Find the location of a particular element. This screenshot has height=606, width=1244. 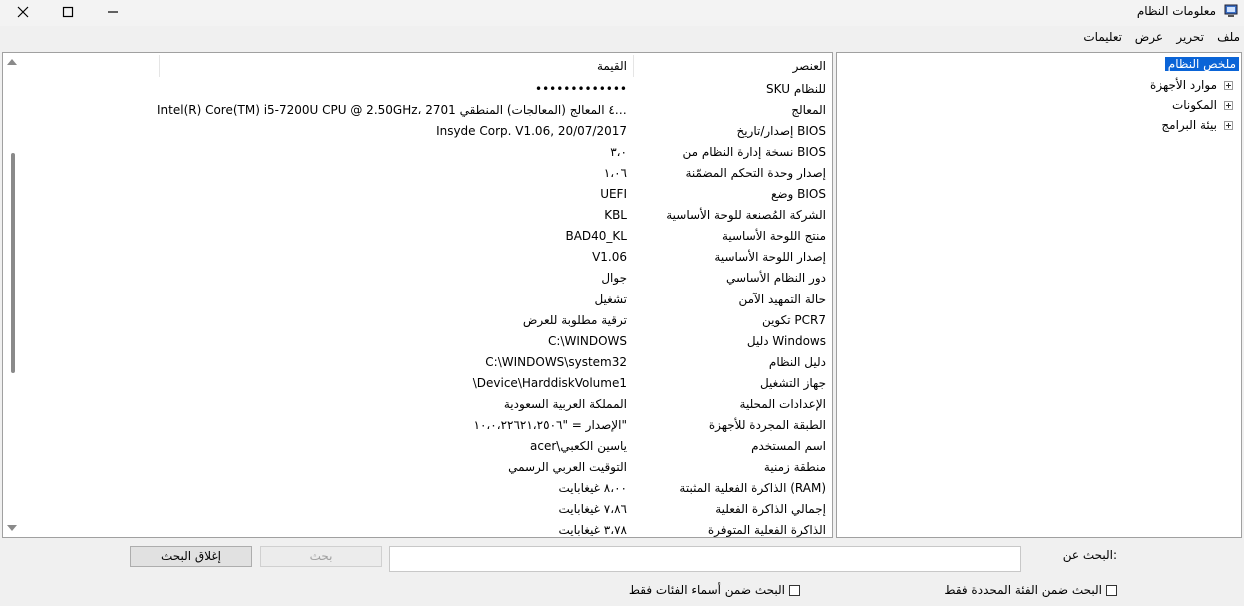

scroll-up-arrow-icon is located at coordinates (12, 62).